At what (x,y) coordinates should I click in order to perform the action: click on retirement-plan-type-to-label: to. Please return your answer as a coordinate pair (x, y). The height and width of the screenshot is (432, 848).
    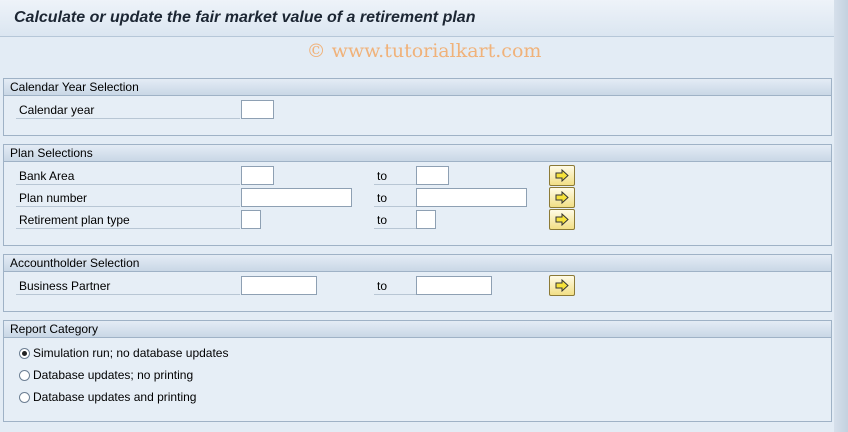
    Looking at the image, I should click on (395, 220).